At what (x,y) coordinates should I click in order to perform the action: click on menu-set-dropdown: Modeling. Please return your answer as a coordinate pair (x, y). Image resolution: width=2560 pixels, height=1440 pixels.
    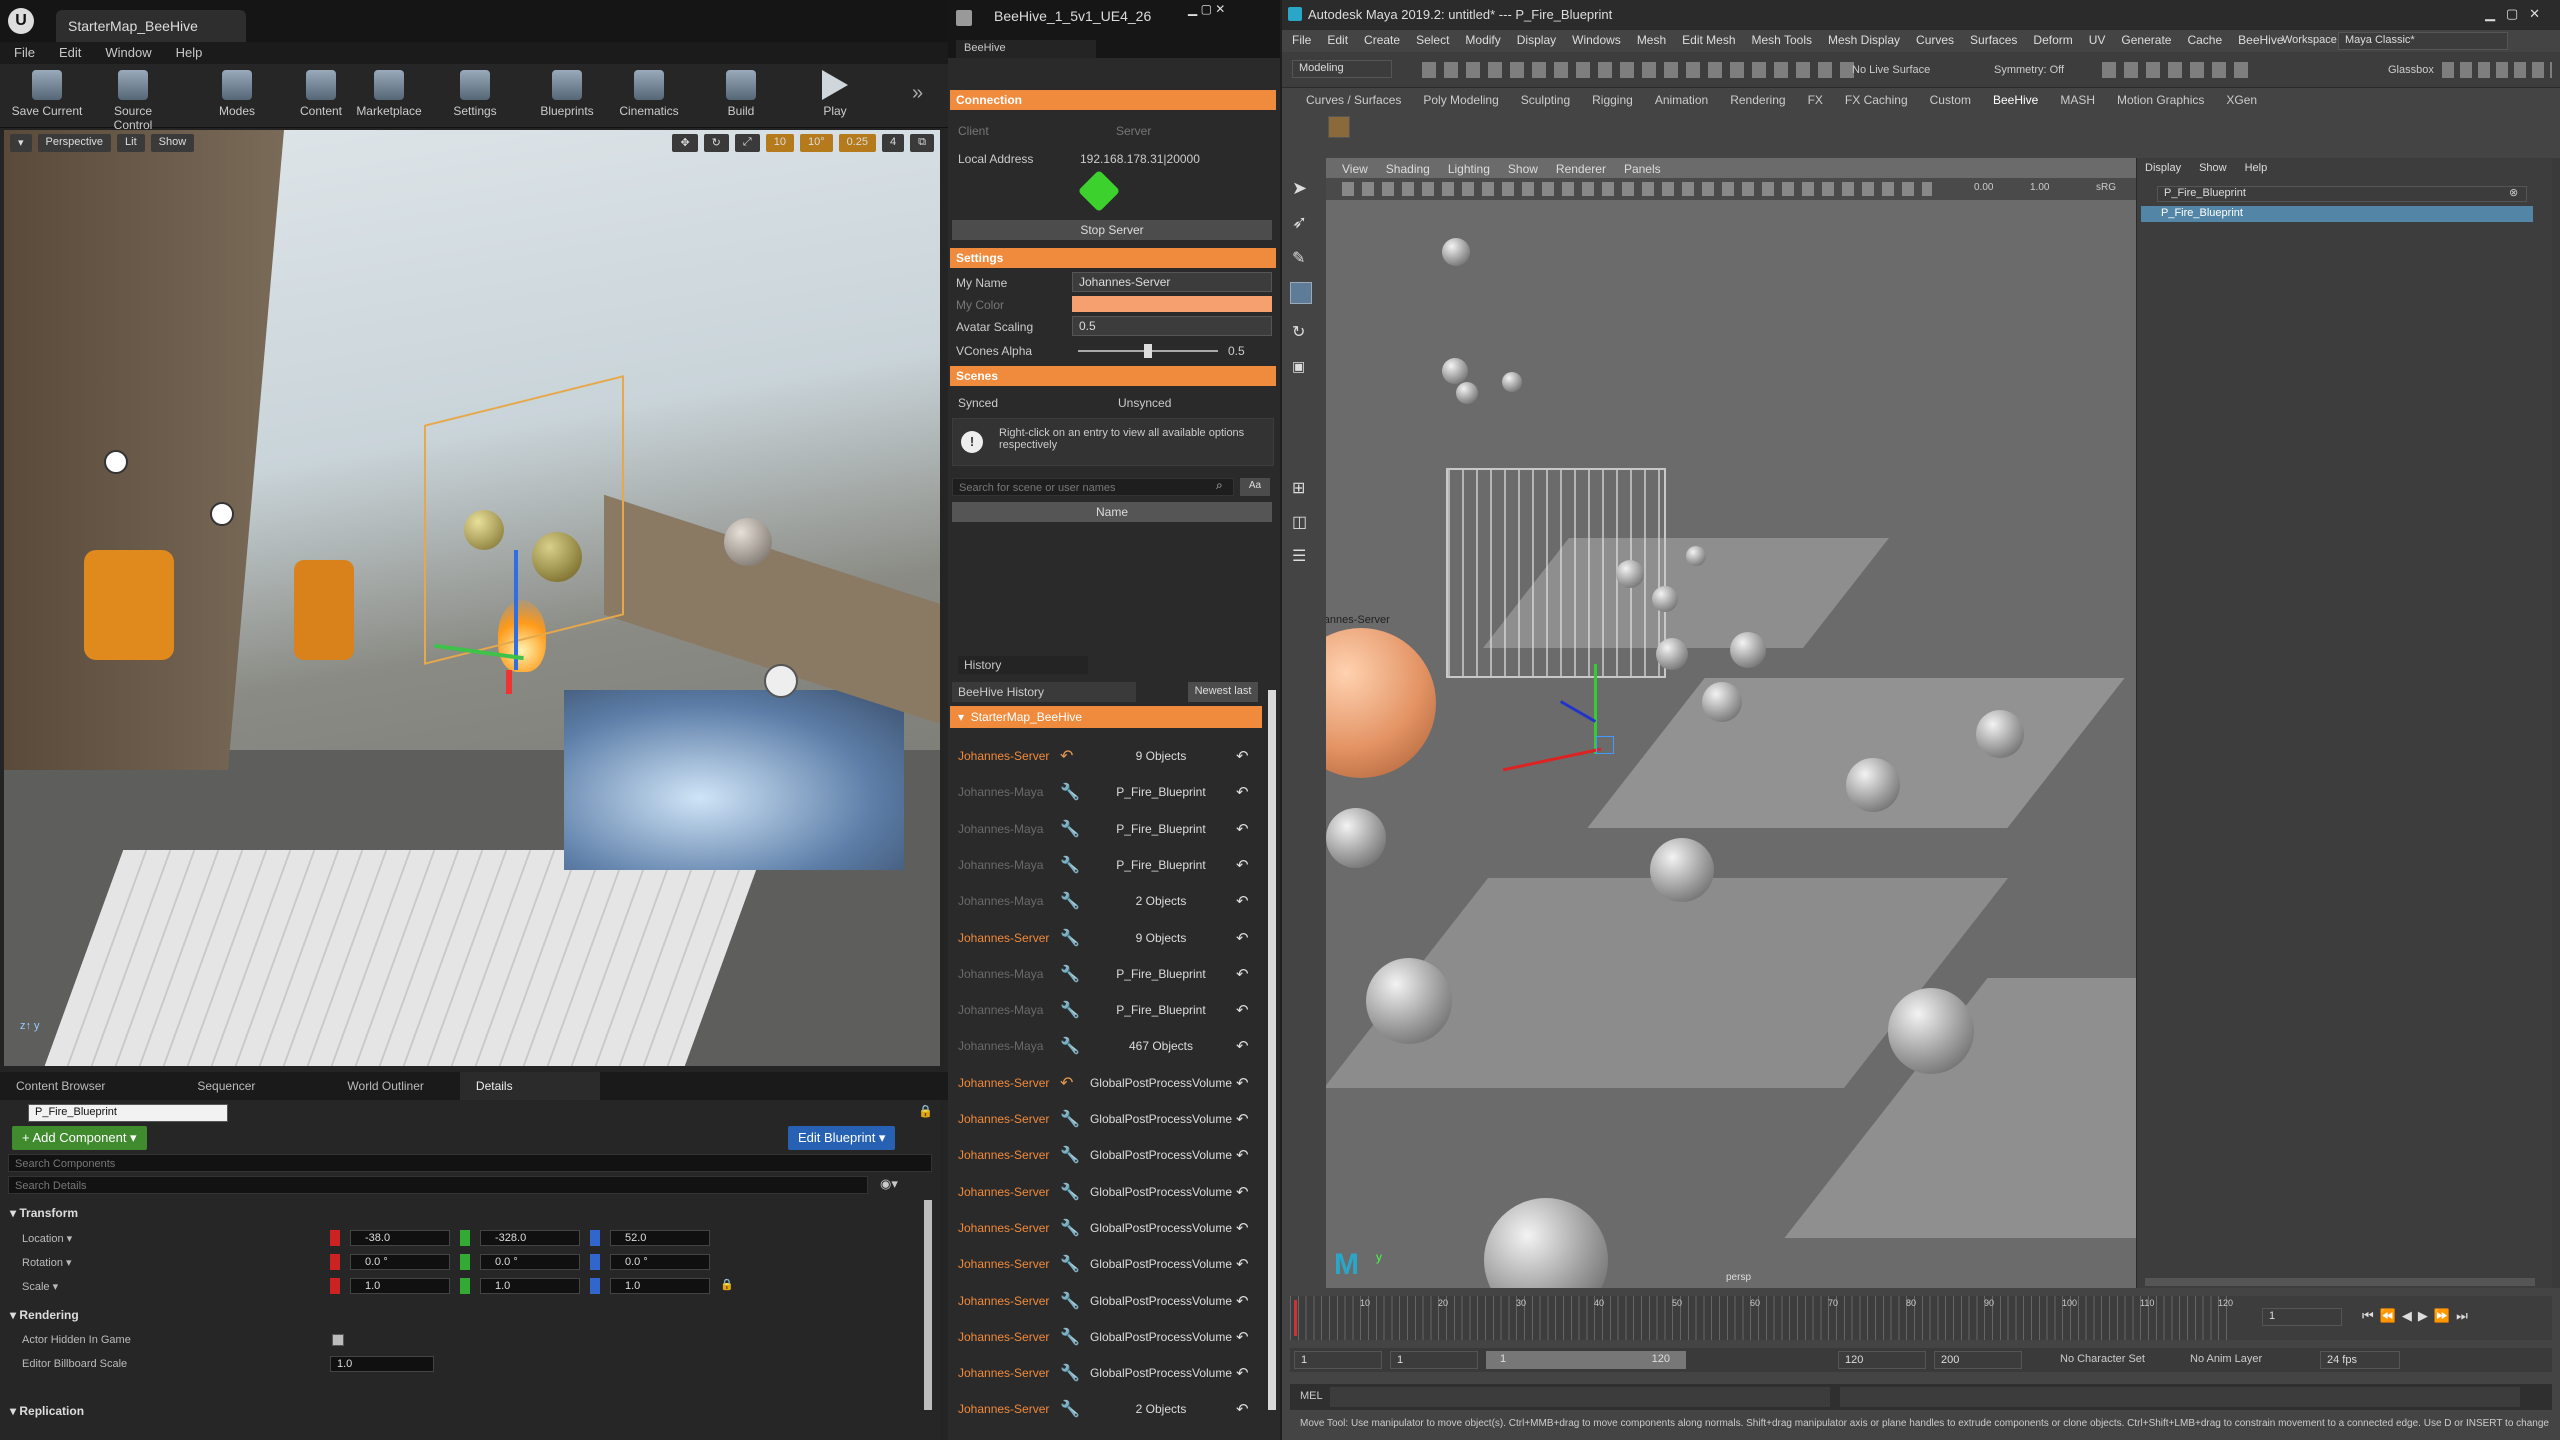
    Looking at the image, I should click on (1342, 69).